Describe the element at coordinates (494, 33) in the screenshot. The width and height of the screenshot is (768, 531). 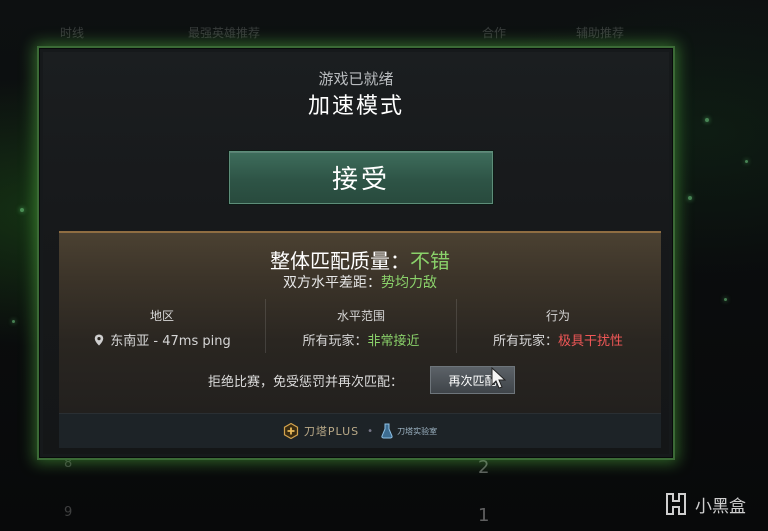
I see `bg-header-col: 合作` at that location.